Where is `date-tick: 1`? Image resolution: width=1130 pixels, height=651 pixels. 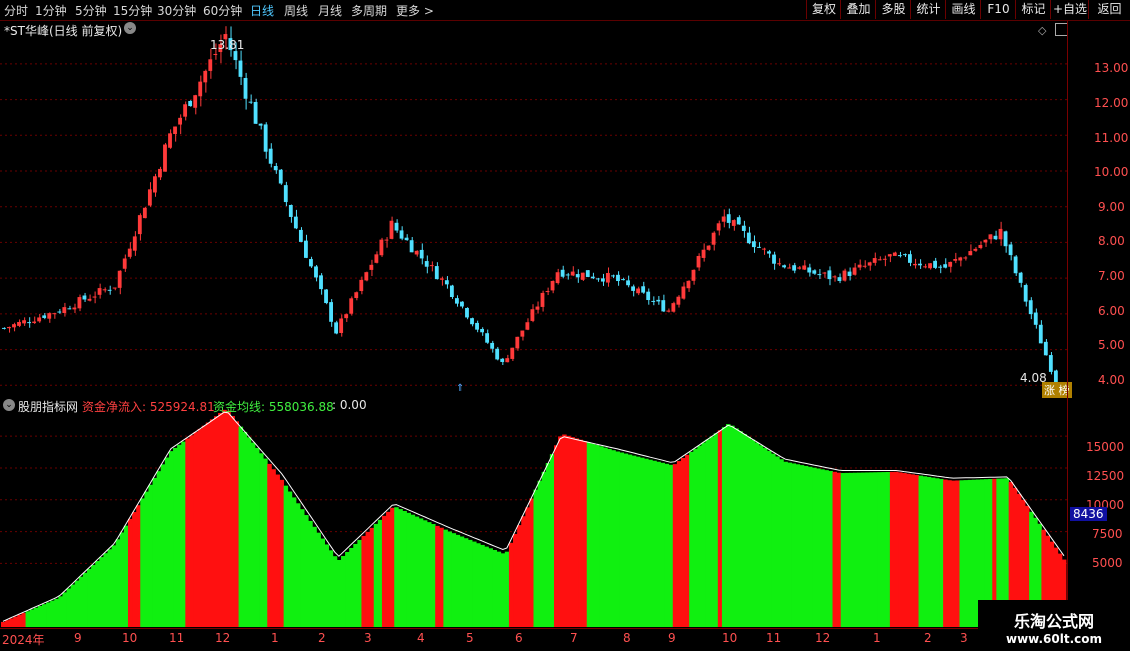
date-tick: 1 is located at coordinates (877, 638).